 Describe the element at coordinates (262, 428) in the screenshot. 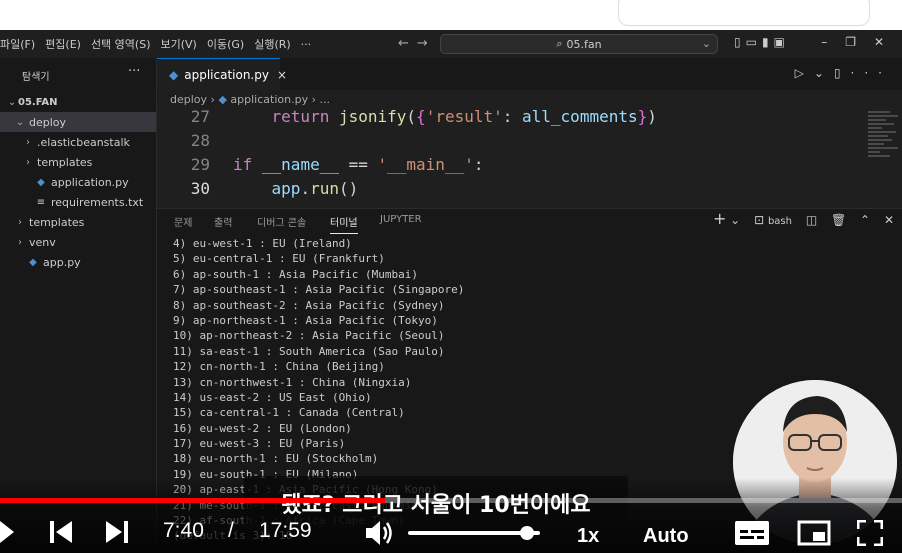

I see `terminal-line: 16) eu-west-2 : EU (London)` at that location.